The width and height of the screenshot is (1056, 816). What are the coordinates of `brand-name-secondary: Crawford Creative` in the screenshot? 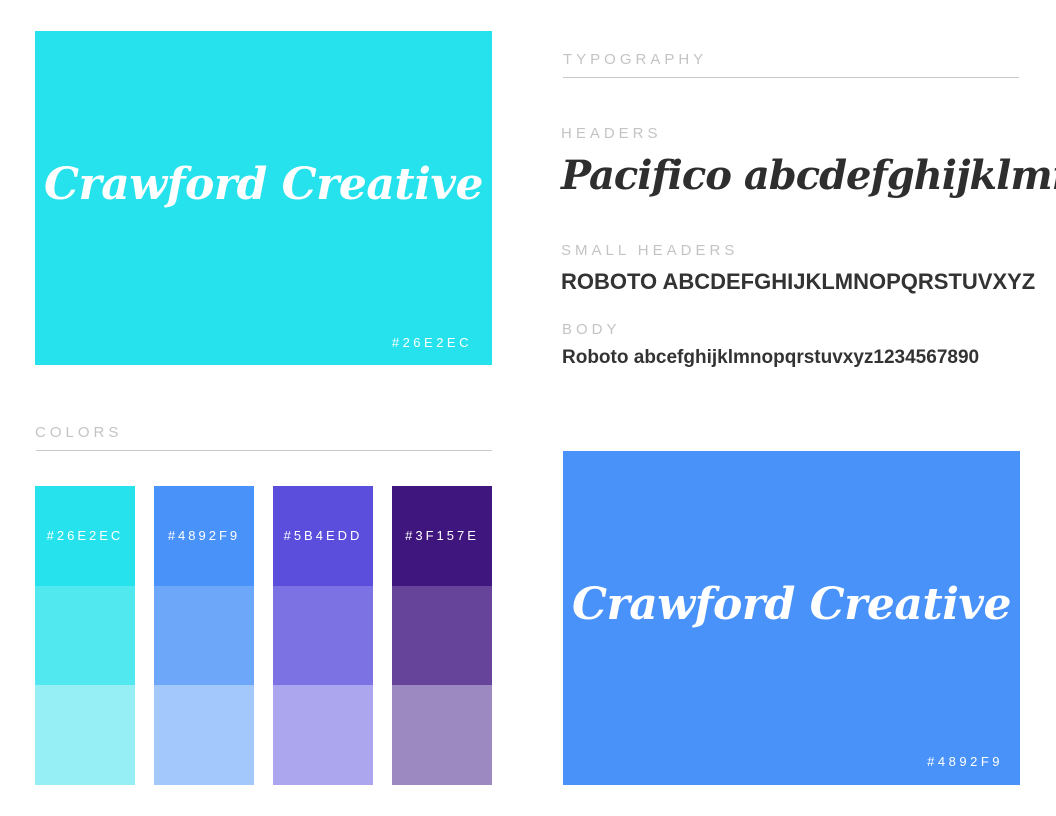 It's located at (791, 604).